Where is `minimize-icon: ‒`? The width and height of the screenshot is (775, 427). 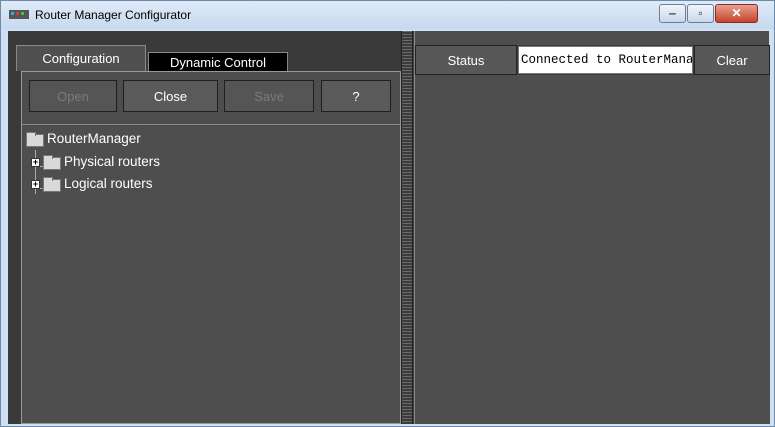
minimize-icon: ‒ is located at coordinates (672, 13).